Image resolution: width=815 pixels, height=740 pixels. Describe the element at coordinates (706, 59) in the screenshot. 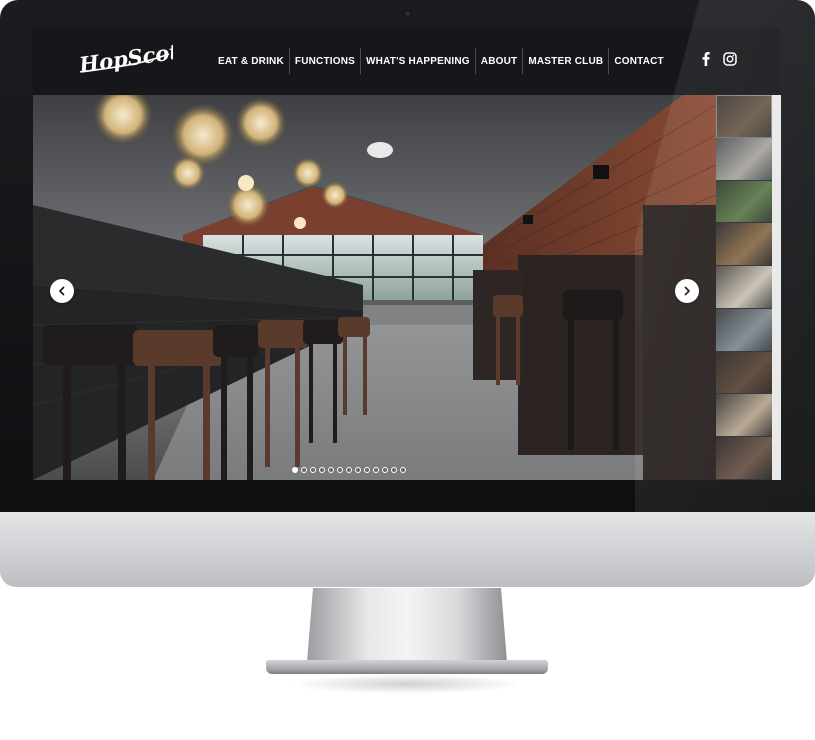

I see `facebook-icon` at that location.